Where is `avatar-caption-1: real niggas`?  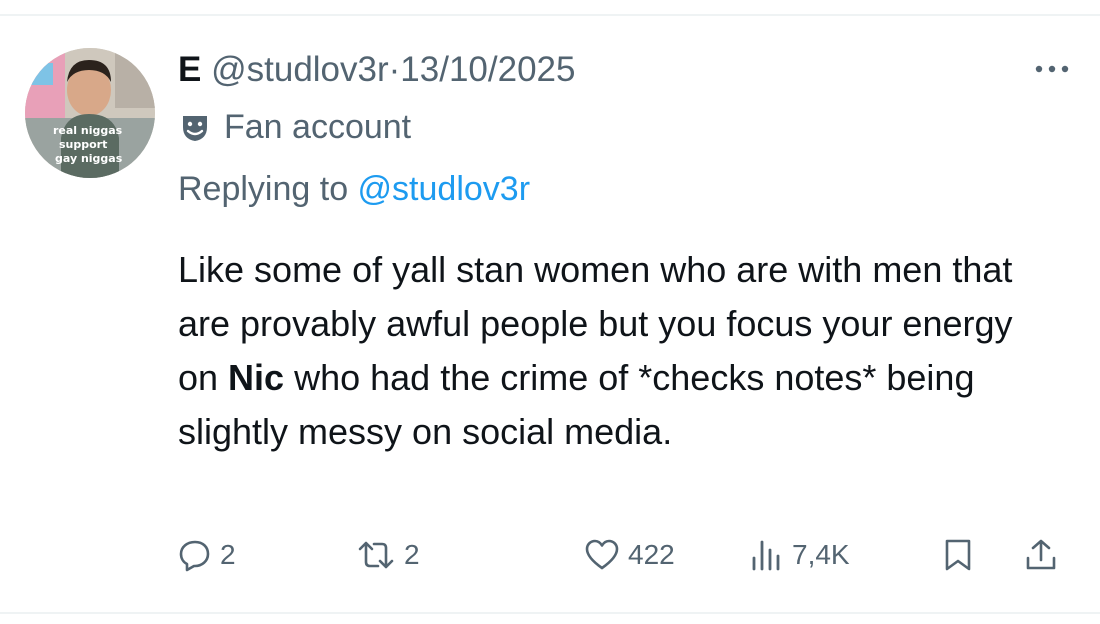
avatar-caption-1: real niggas is located at coordinates (88, 130).